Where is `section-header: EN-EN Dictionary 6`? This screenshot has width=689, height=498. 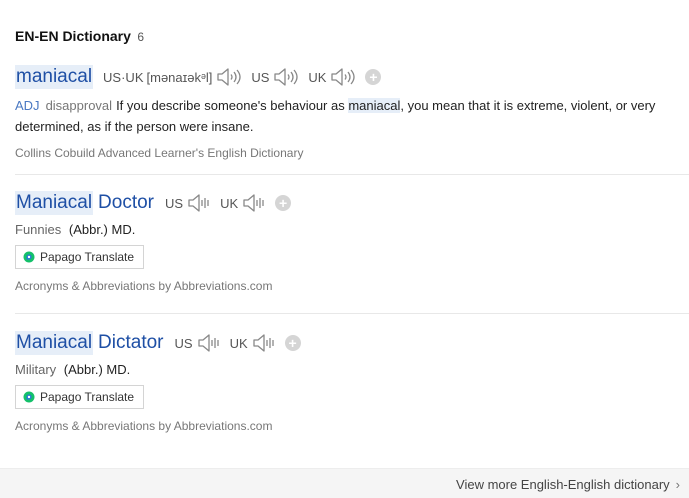
section-header: EN-EN Dictionary 6 is located at coordinates (79, 37).